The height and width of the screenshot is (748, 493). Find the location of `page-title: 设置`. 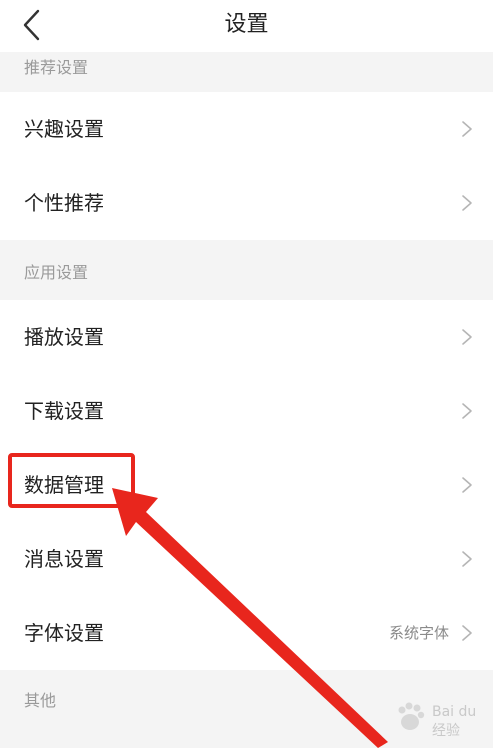

page-title: 设置 is located at coordinates (246, 24).